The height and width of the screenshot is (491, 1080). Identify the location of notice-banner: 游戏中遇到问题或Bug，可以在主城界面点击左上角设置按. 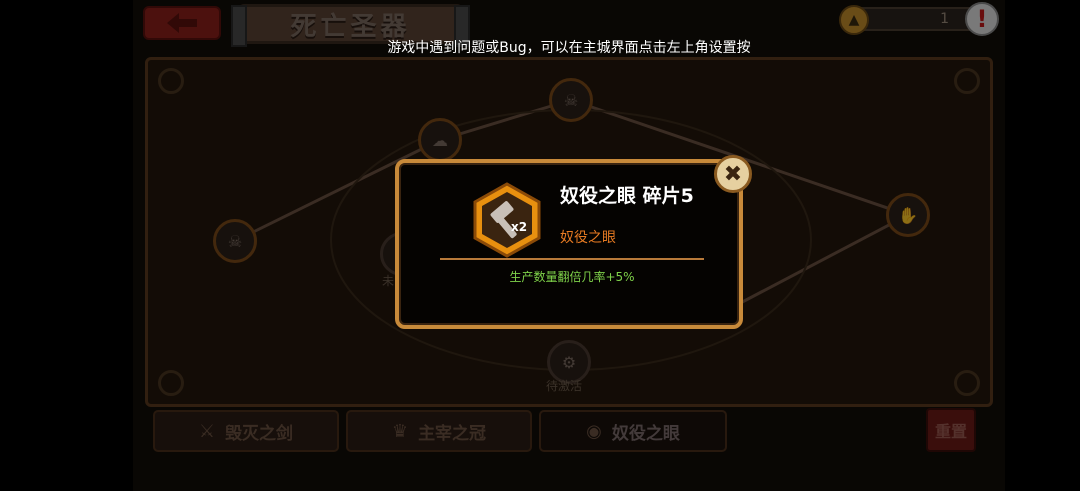
(569, 48).